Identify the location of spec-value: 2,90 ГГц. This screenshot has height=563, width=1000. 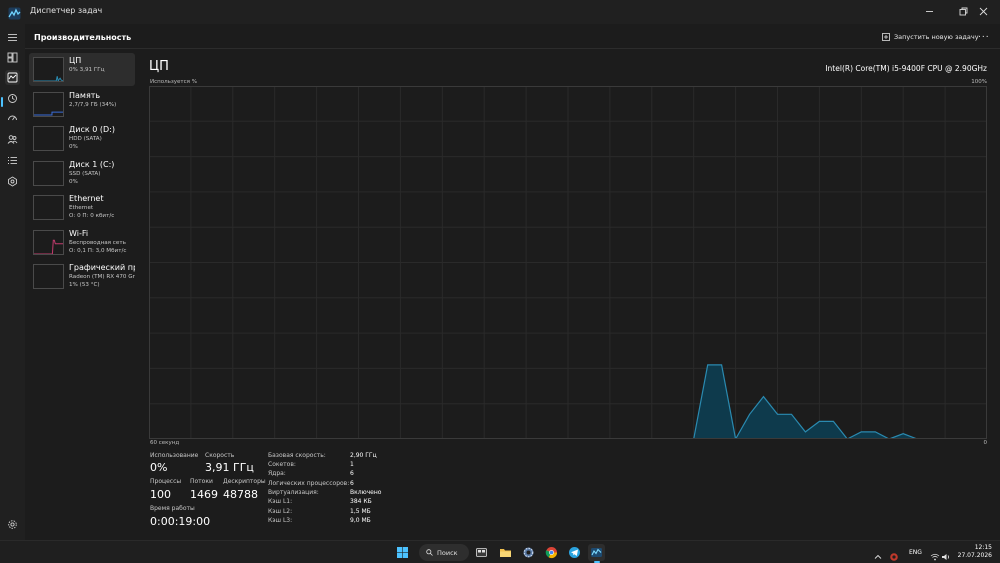
(363, 455).